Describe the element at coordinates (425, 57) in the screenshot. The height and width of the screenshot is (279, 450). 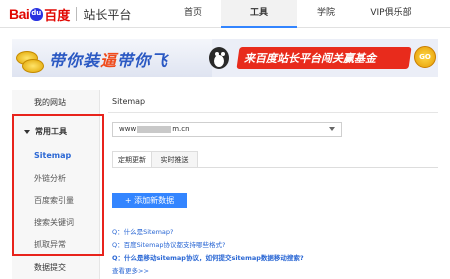
I see `banner-go-button: GO` at that location.